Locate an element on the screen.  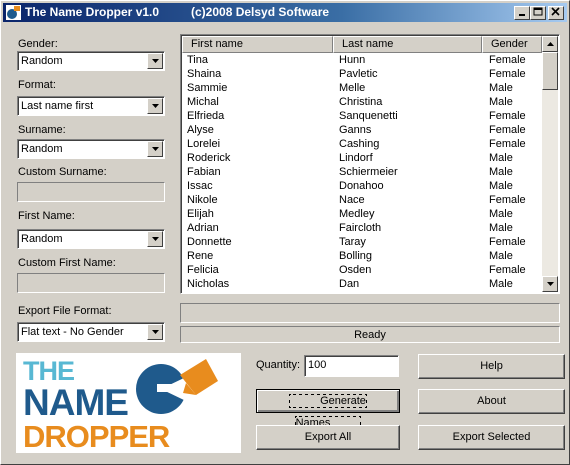
column-header-gender: Gender is located at coordinates (512, 44).